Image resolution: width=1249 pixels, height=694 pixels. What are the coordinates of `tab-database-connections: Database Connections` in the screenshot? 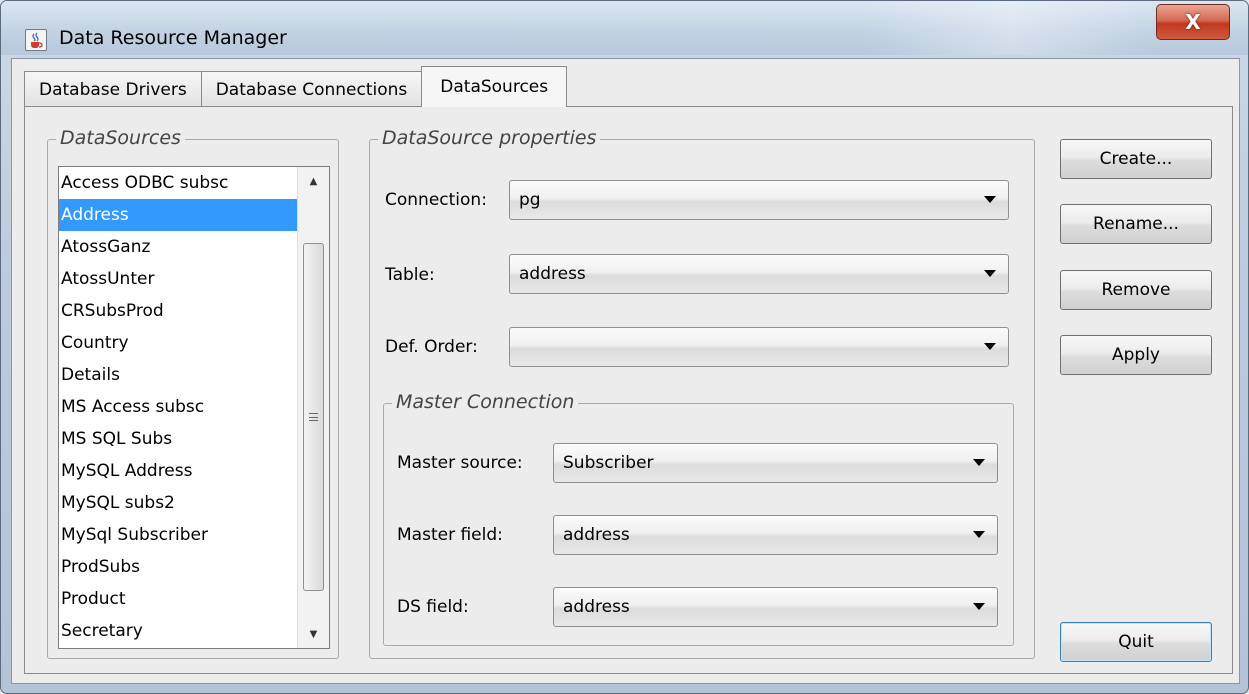 It's located at (311, 89).